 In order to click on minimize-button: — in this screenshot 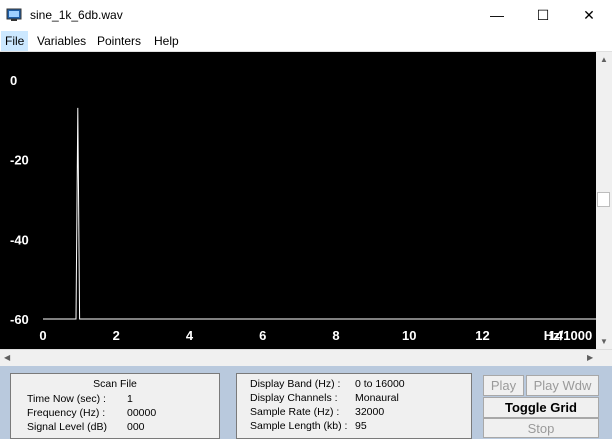, I will do `click(497, 15)`.